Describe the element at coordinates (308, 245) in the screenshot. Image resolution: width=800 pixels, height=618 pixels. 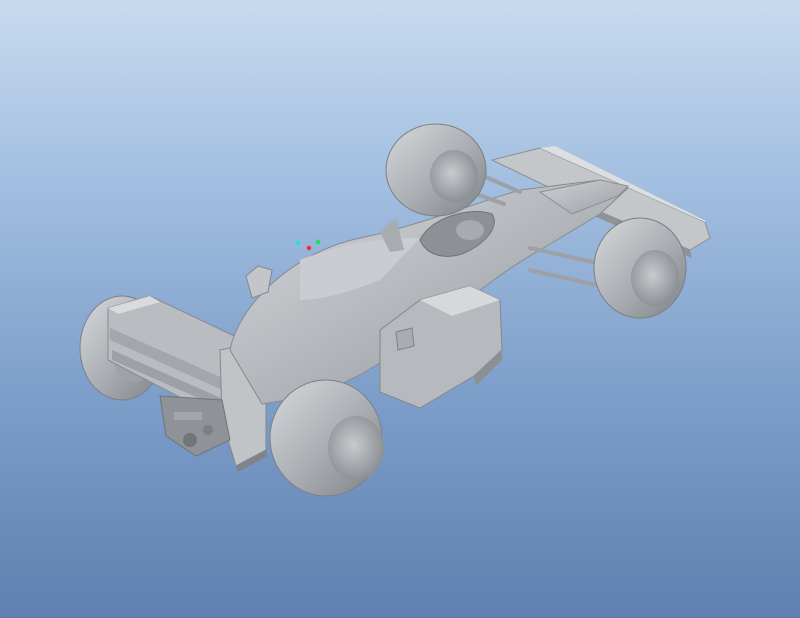
I see `xyz-axis-triad-icon` at that location.